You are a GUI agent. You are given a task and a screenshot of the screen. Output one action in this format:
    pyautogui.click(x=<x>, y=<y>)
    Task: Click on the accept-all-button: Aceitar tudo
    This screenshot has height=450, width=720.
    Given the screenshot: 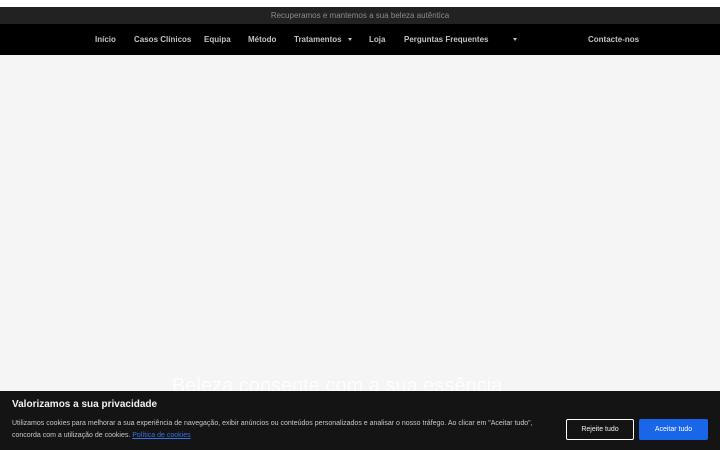 What is the action you would take?
    pyautogui.click(x=673, y=429)
    